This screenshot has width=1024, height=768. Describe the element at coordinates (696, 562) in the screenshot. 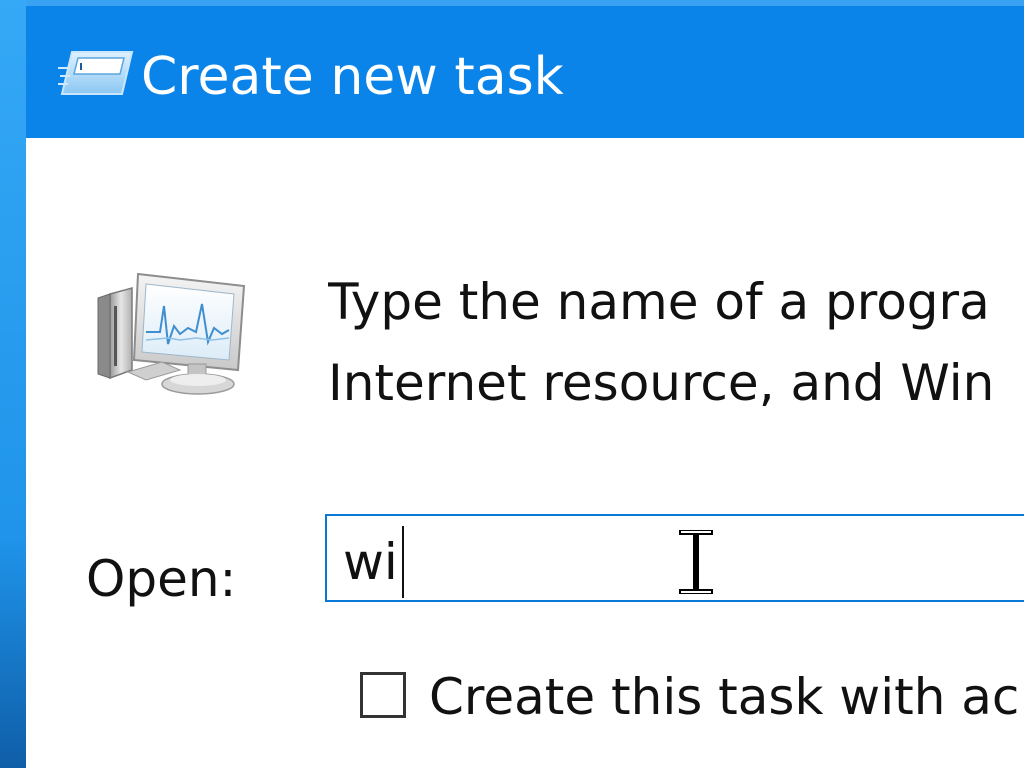

I see `text-ibeam-cursor-icon` at that location.